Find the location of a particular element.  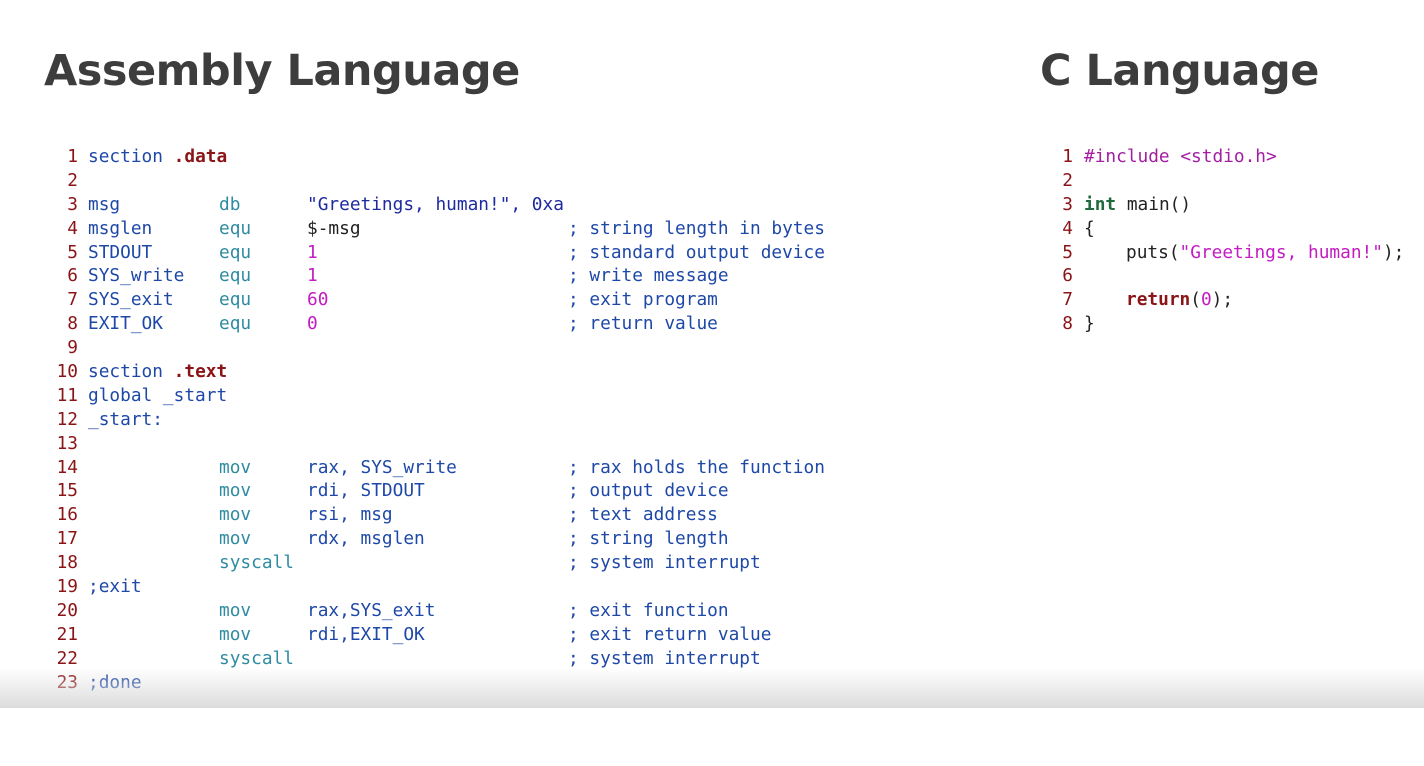

open-brace: { is located at coordinates (1089, 228).